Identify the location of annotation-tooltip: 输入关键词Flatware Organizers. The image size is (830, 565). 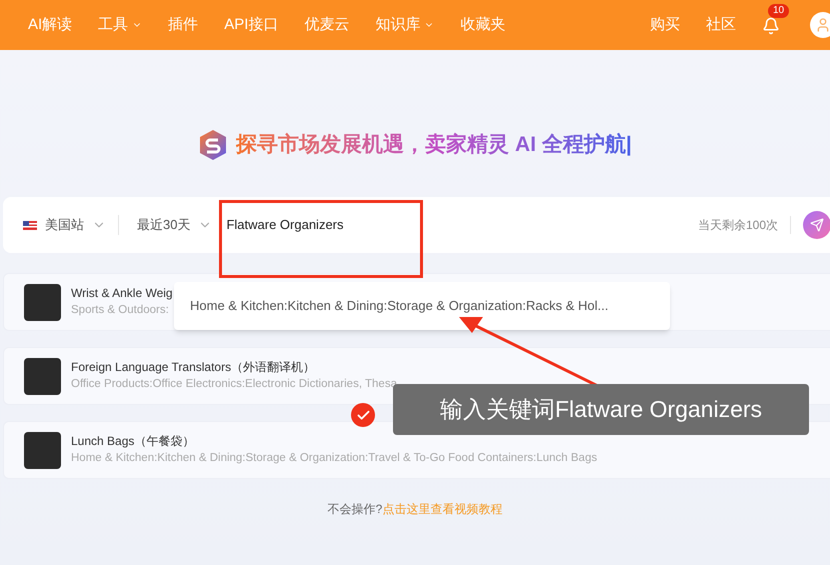
(601, 409).